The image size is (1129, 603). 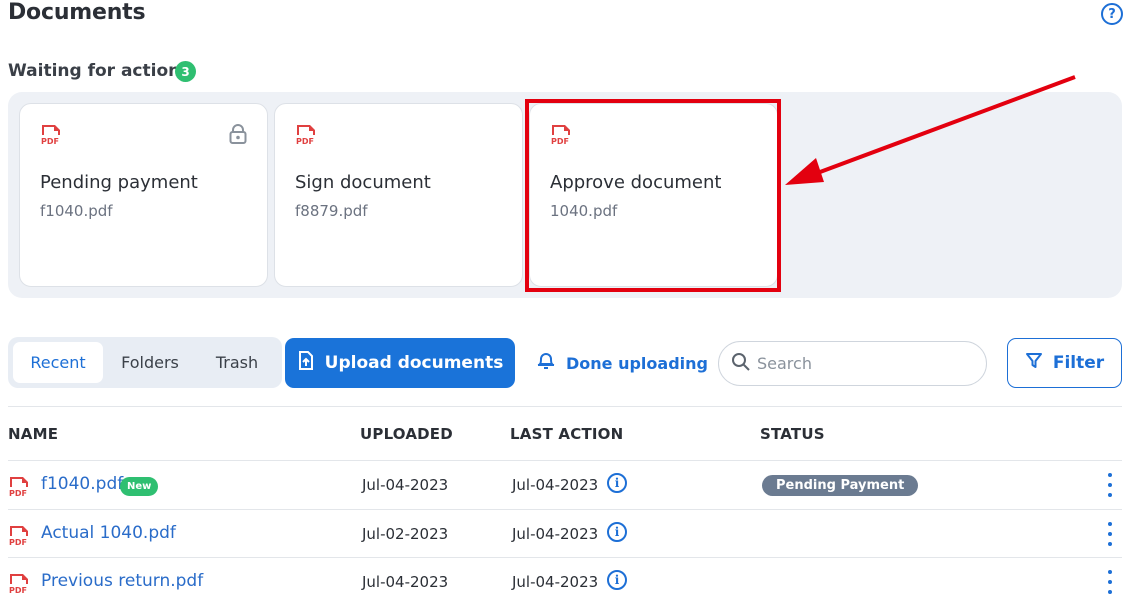 I want to click on column-header-uploaded: UPLOADED, so click(x=406, y=434).